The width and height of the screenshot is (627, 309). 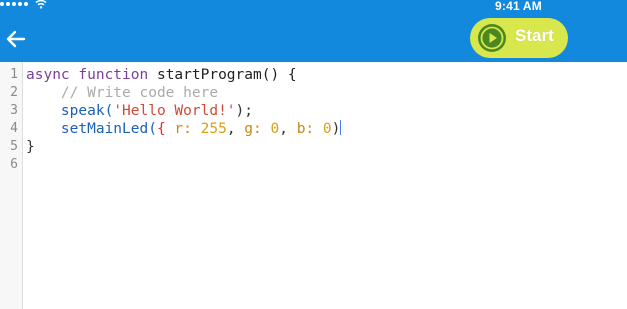 What do you see at coordinates (139, 93) in the screenshot?
I see `code-comment: // Write code here` at bounding box center [139, 93].